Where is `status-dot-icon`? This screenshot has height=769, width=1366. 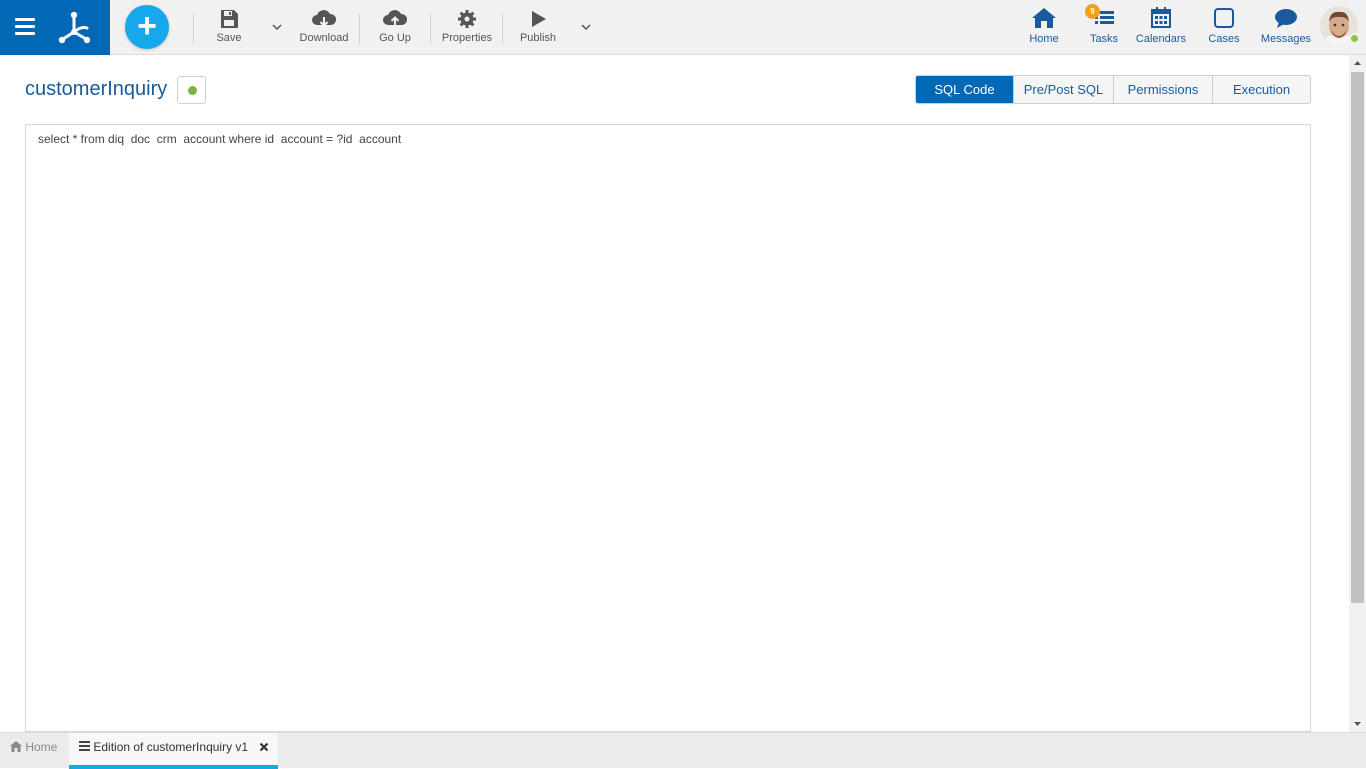
status-dot-icon is located at coordinates (192, 90).